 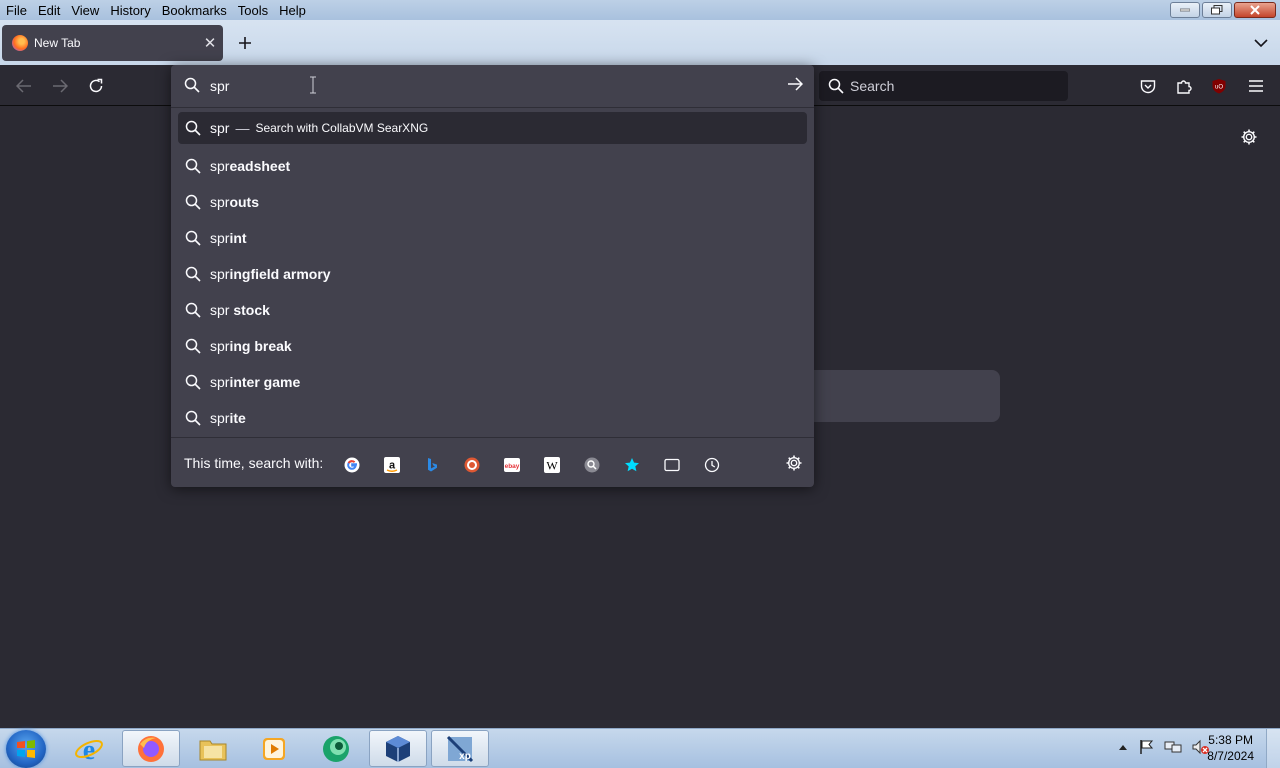 I want to click on restore-button, so click(x=1217, y=10).